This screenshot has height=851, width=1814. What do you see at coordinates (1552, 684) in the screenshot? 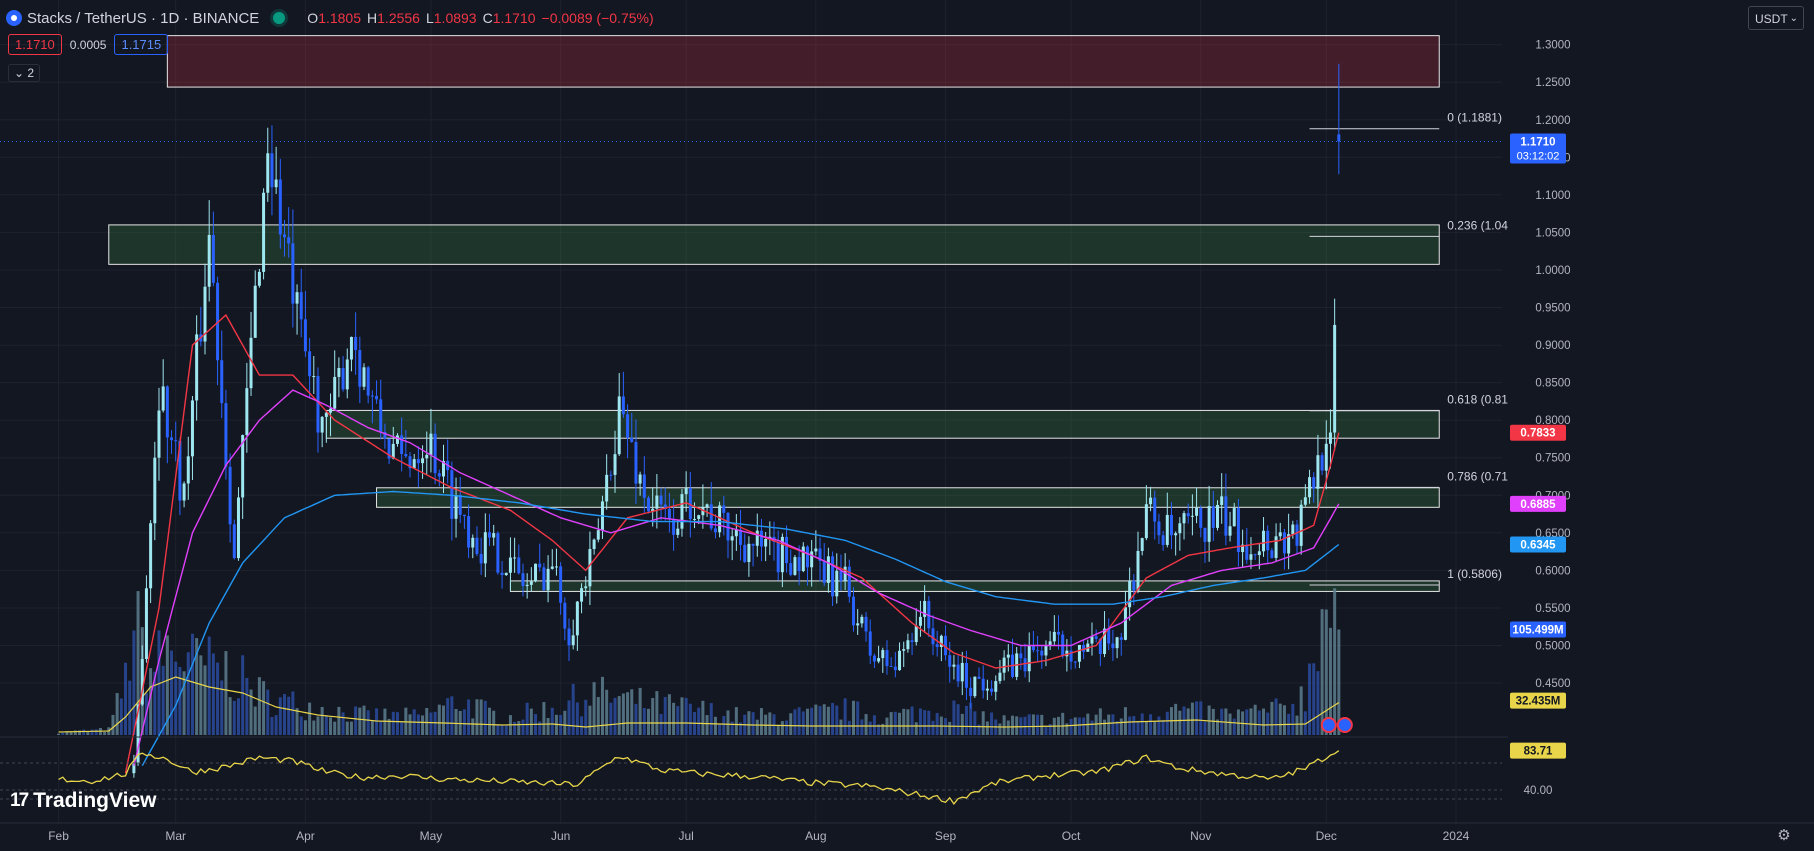
I see `price-axis-tick: 0.4500` at bounding box center [1552, 684].